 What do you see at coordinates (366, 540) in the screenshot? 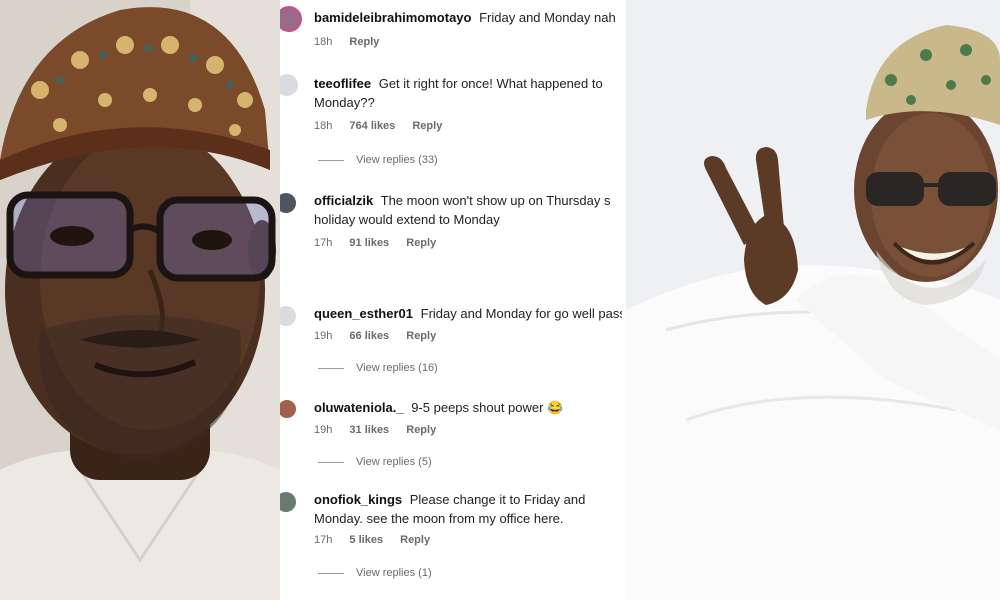
I see `comment-likes: 5 likes` at bounding box center [366, 540].